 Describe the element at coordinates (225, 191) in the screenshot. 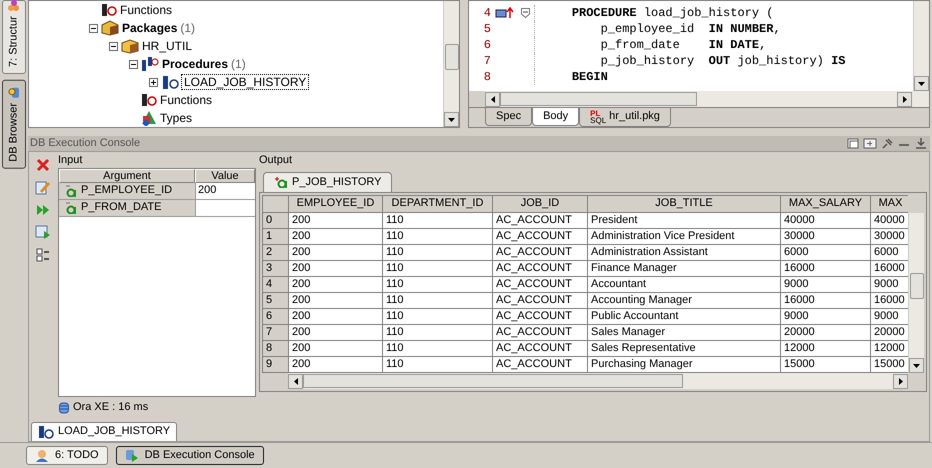

I see `value-field: 200` at that location.